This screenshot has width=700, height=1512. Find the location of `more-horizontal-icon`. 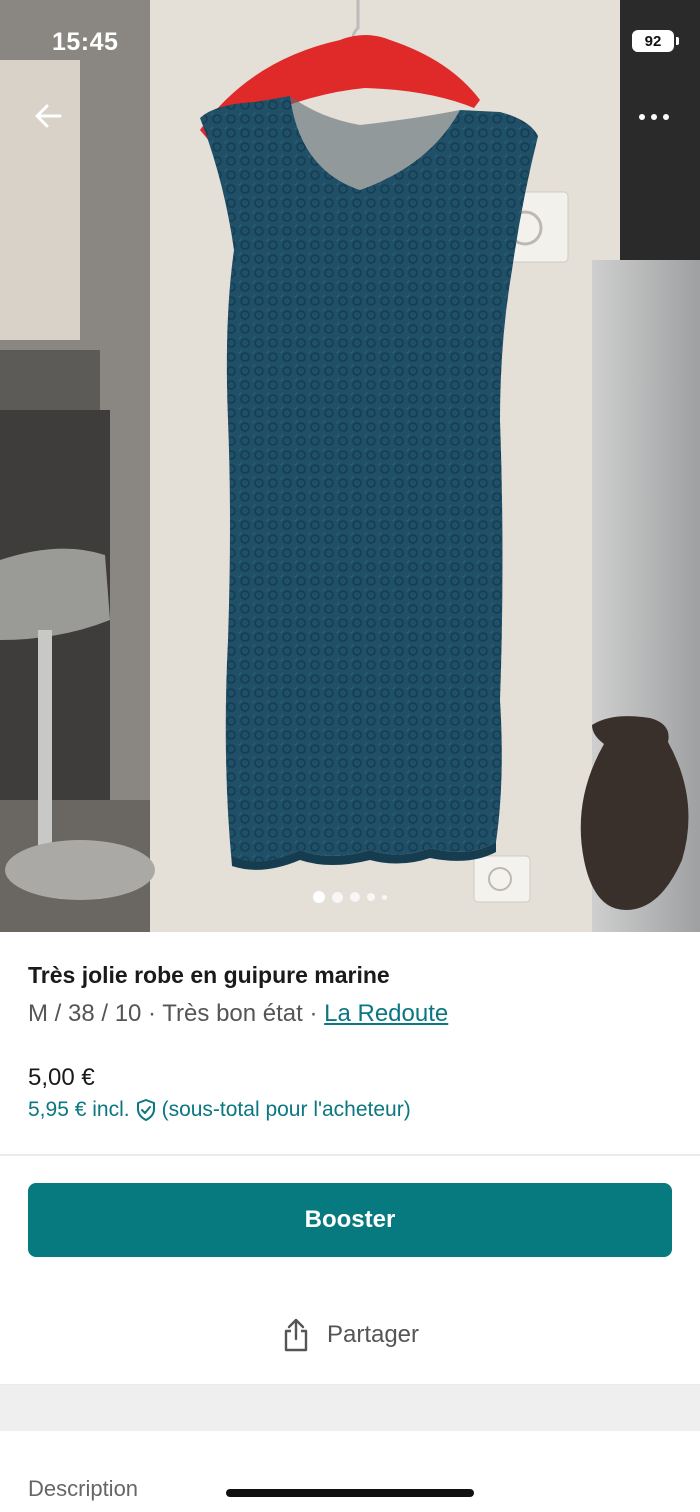

more-horizontal-icon is located at coordinates (654, 117).